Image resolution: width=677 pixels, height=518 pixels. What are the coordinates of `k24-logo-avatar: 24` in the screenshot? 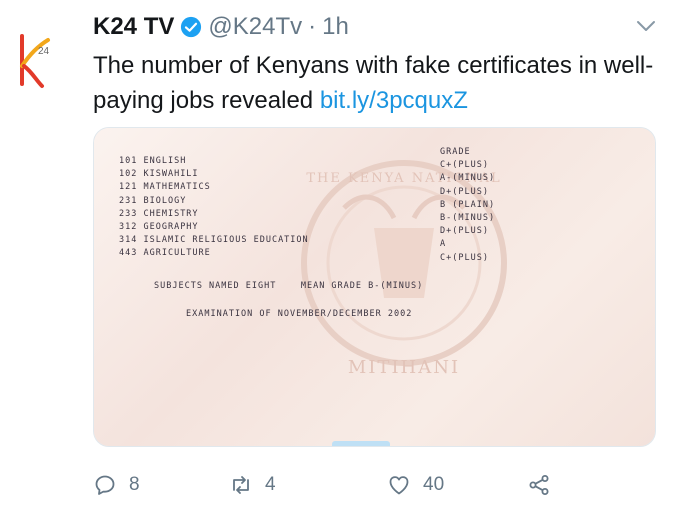 It's located at (37, 61).